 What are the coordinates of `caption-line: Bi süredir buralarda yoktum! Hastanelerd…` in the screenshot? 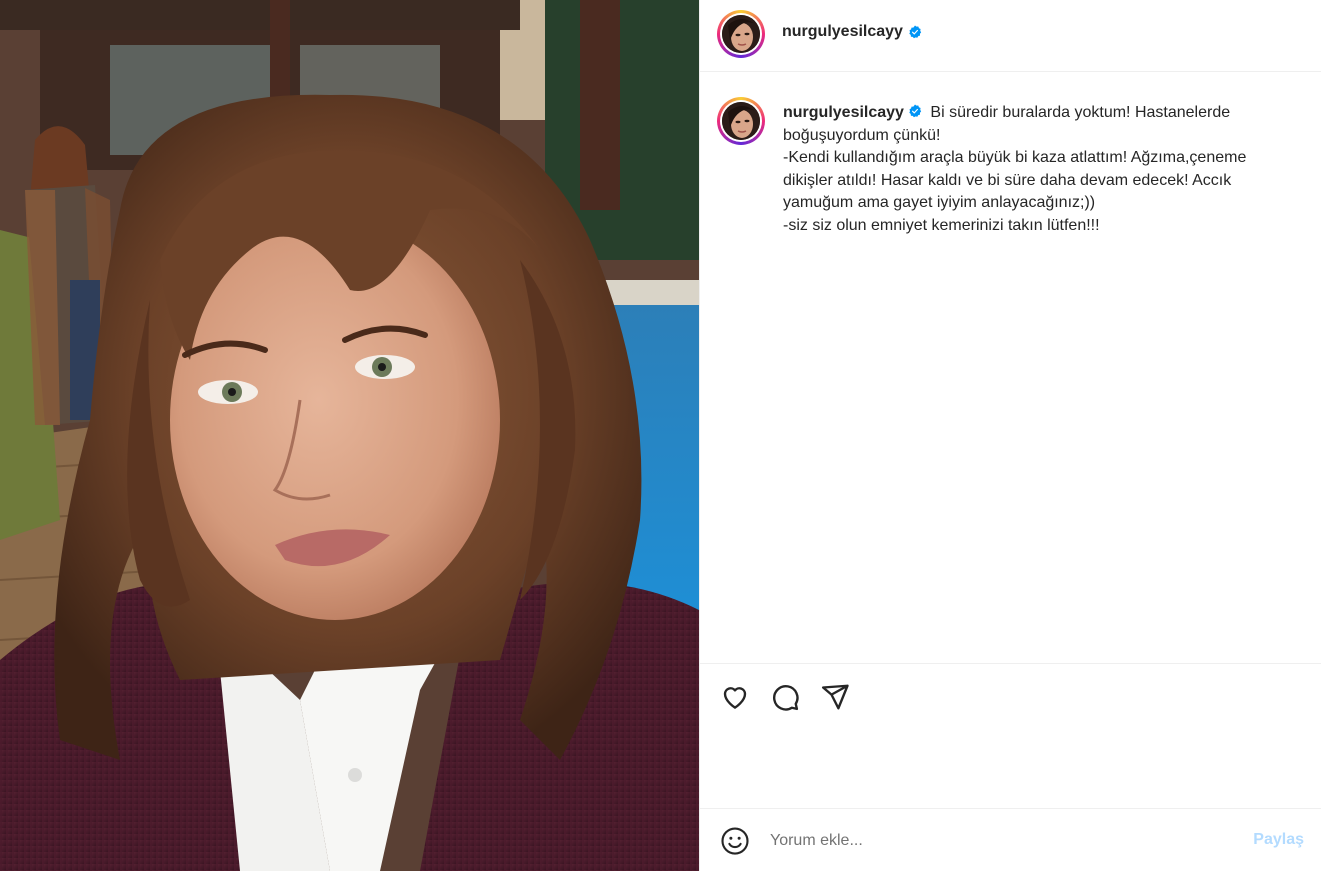 It's located at (1080, 112).